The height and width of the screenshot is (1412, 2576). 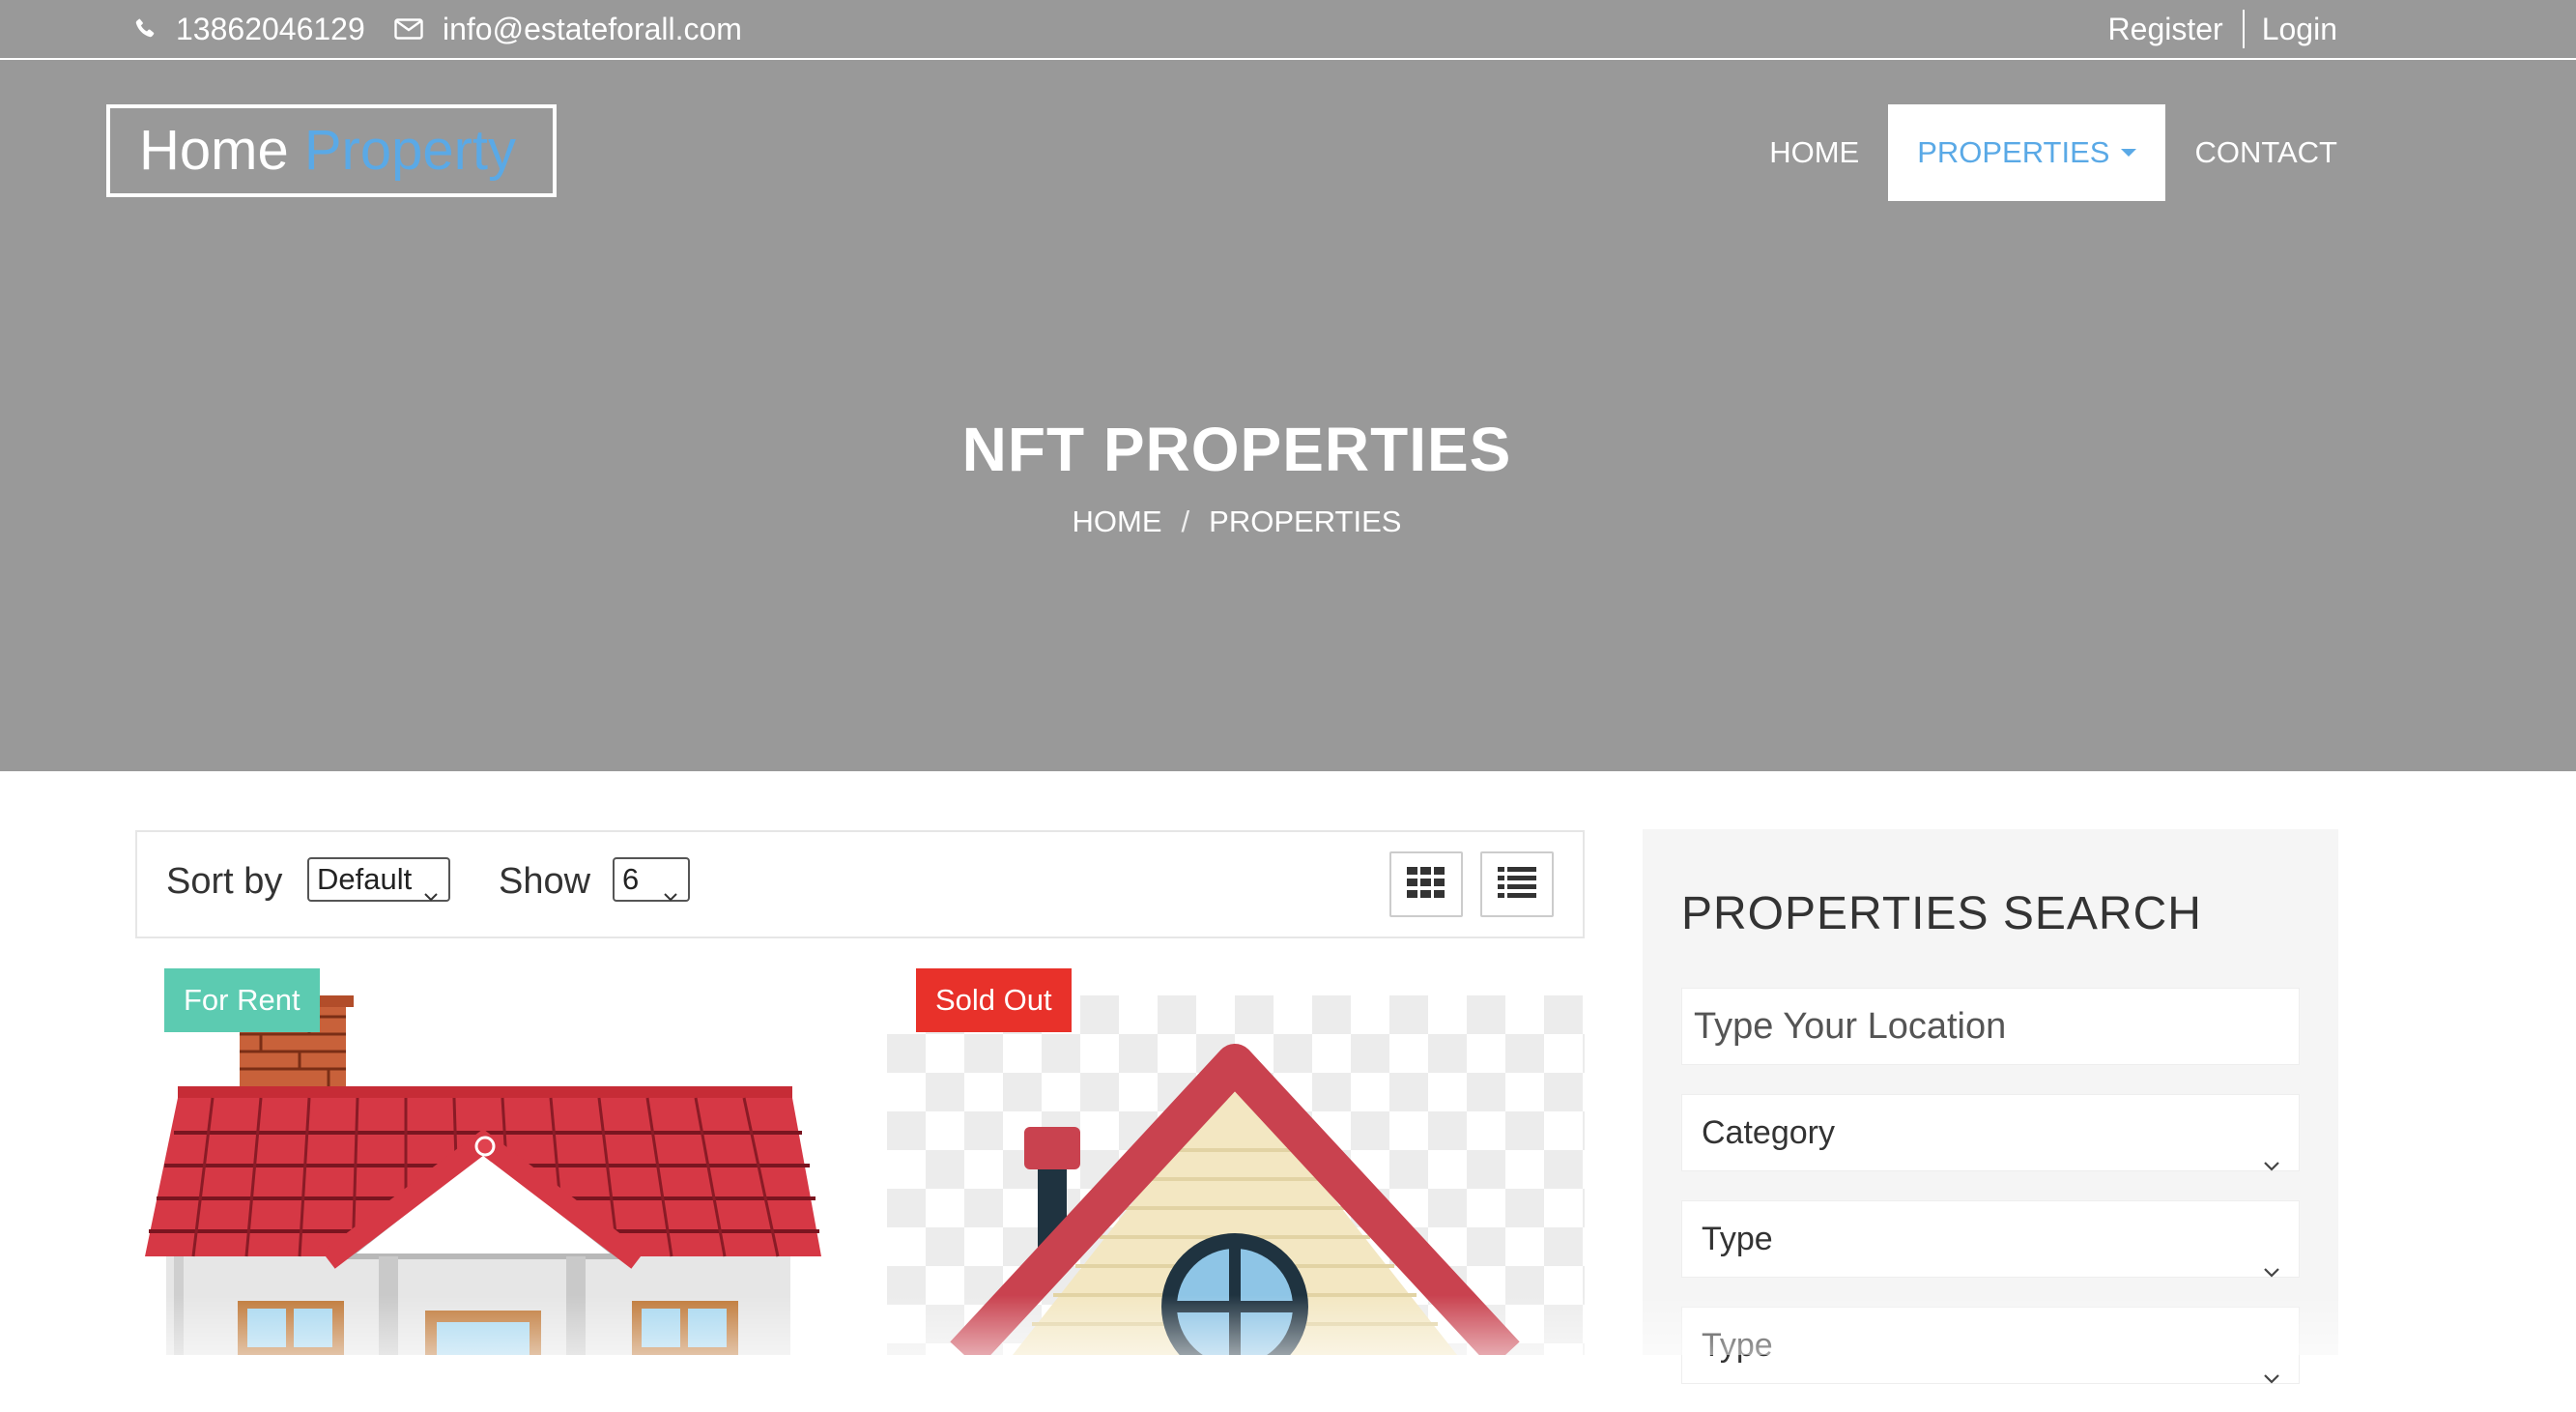 What do you see at coordinates (154, 29) in the screenshot?
I see `phone-icon` at bounding box center [154, 29].